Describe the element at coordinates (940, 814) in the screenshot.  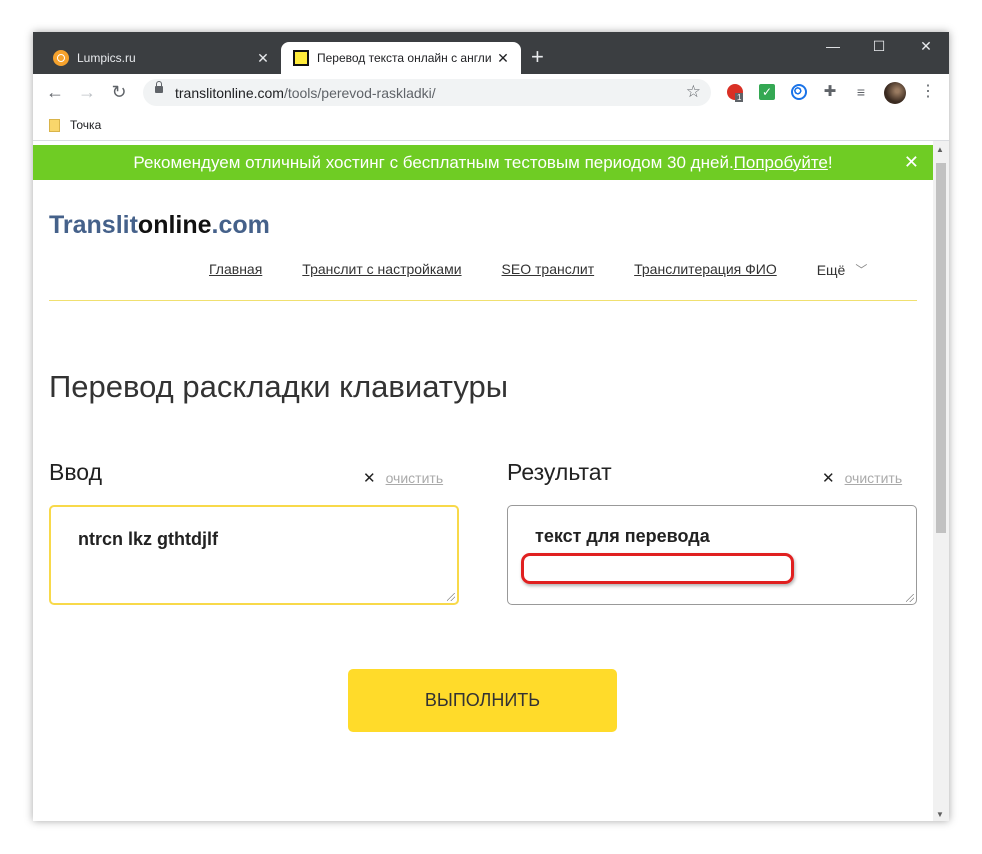
I see `scroll-down-arrow-icon: ▼` at that location.